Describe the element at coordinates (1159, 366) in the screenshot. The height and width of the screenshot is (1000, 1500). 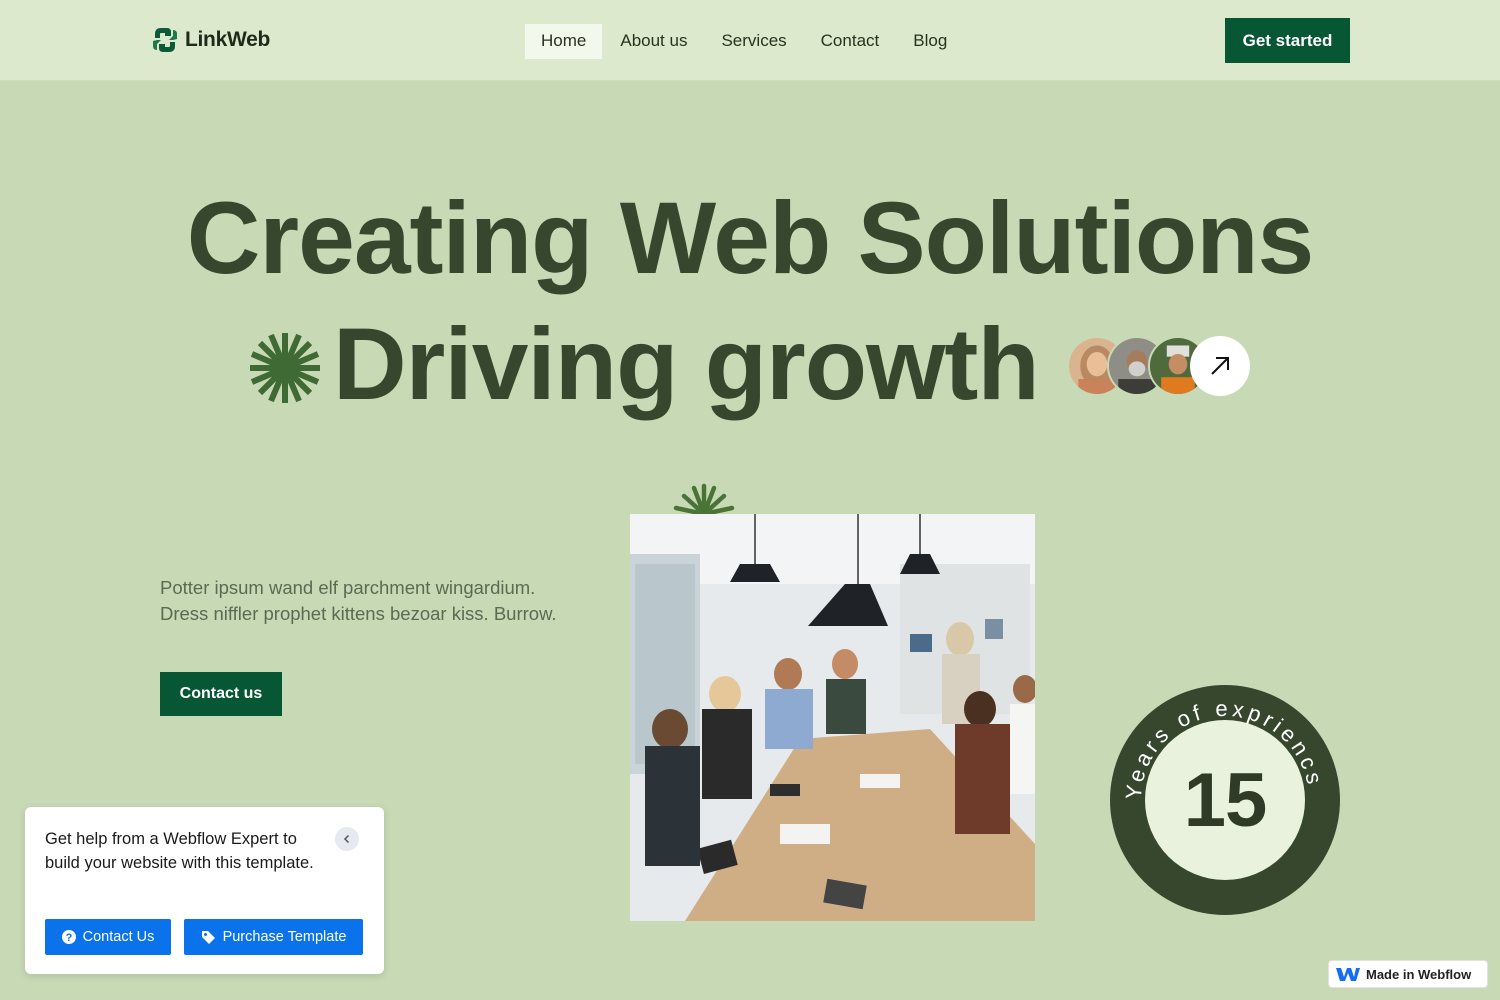
I see `team-avatars` at that location.